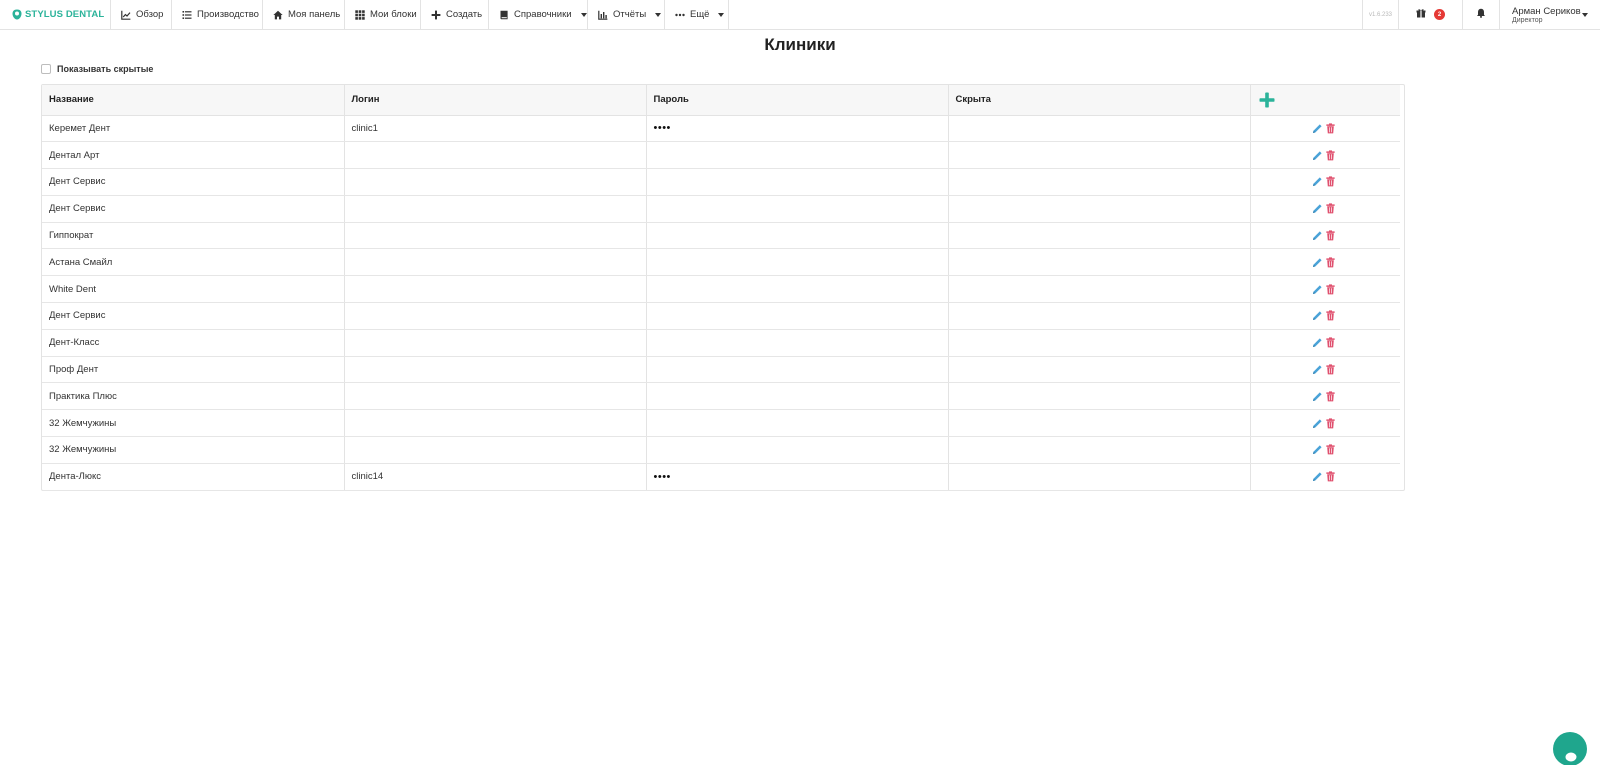 The width and height of the screenshot is (1600, 765). What do you see at coordinates (504, 15) in the screenshot?
I see `book-icon` at bounding box center [504, 15].